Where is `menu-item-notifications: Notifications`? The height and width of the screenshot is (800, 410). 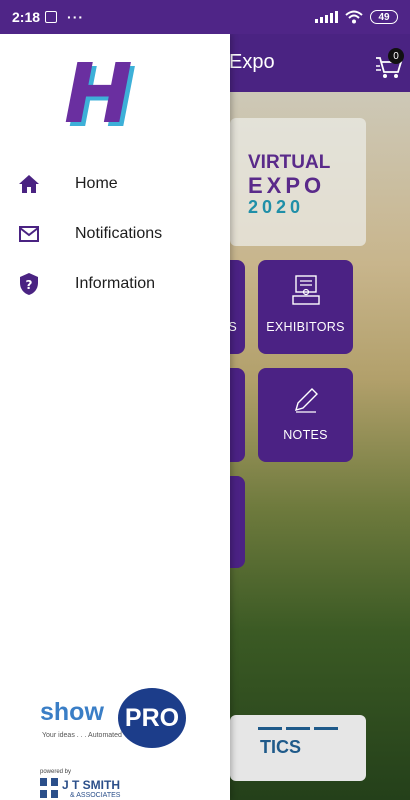 menu-item-notifications: Notifications is located at coordinates (115, 234).